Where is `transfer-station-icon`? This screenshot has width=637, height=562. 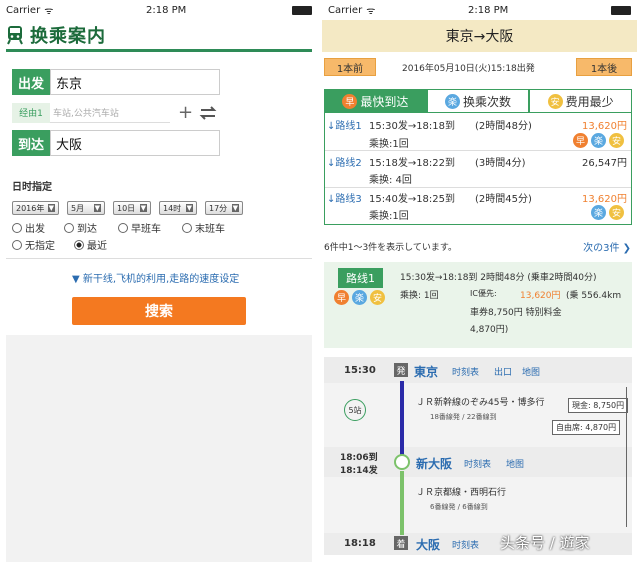
transfer-station-icon is located at coordinates (402, 462).